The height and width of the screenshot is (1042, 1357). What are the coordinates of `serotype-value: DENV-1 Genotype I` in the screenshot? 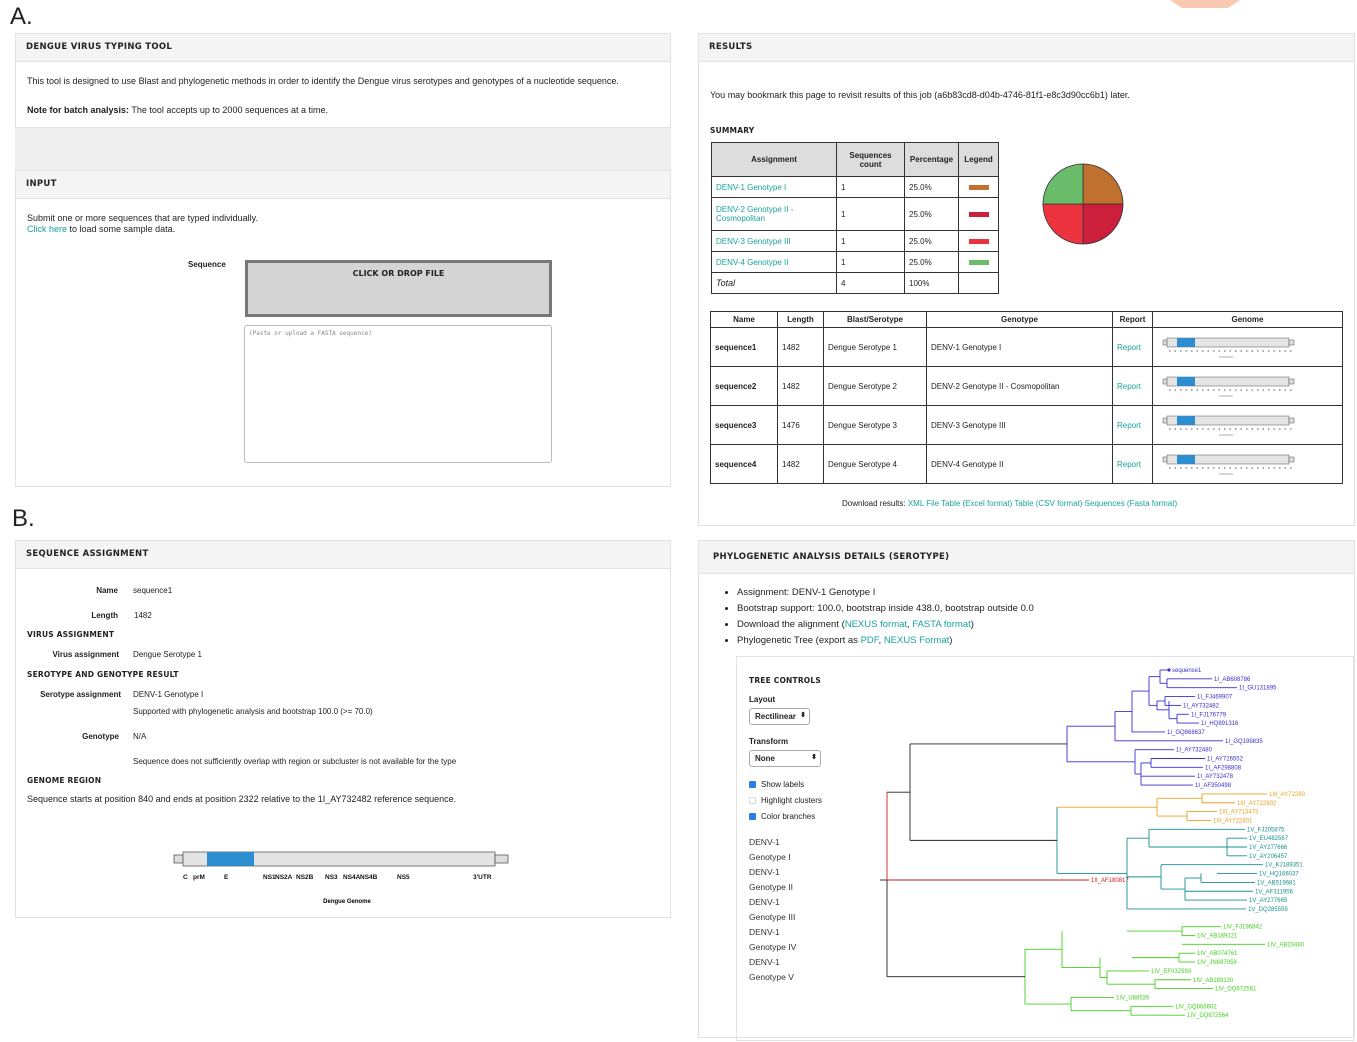 It's located at (168, 694).